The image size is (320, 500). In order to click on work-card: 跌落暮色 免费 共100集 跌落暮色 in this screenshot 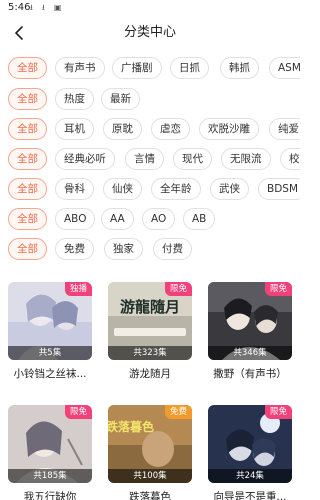, I will do `click(150, 452)`.